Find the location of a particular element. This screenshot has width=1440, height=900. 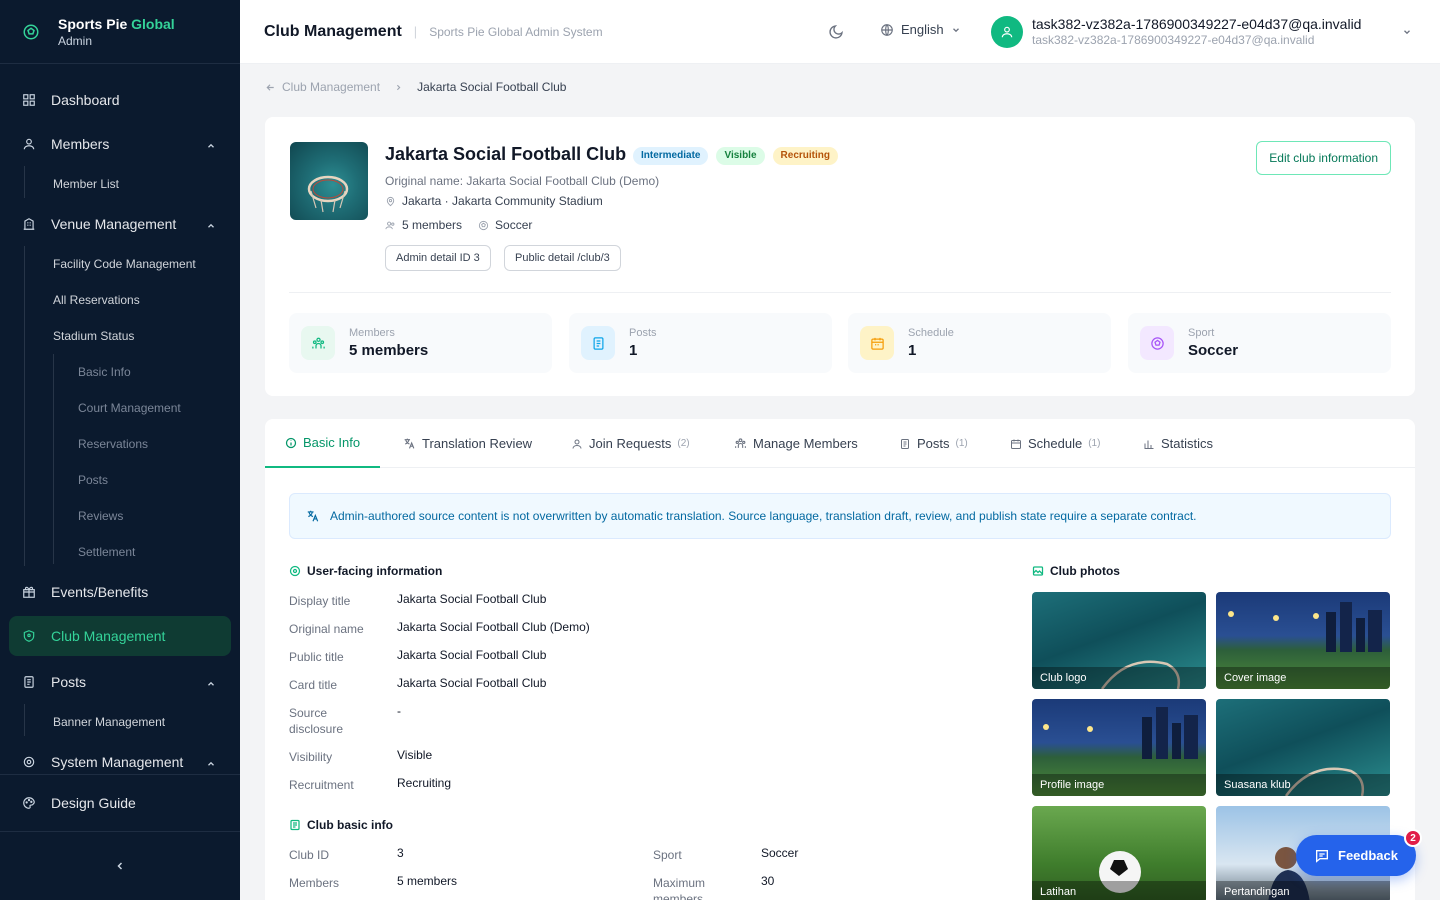

edit-club-button: Edit club information is located at coordinates (1323, 158).